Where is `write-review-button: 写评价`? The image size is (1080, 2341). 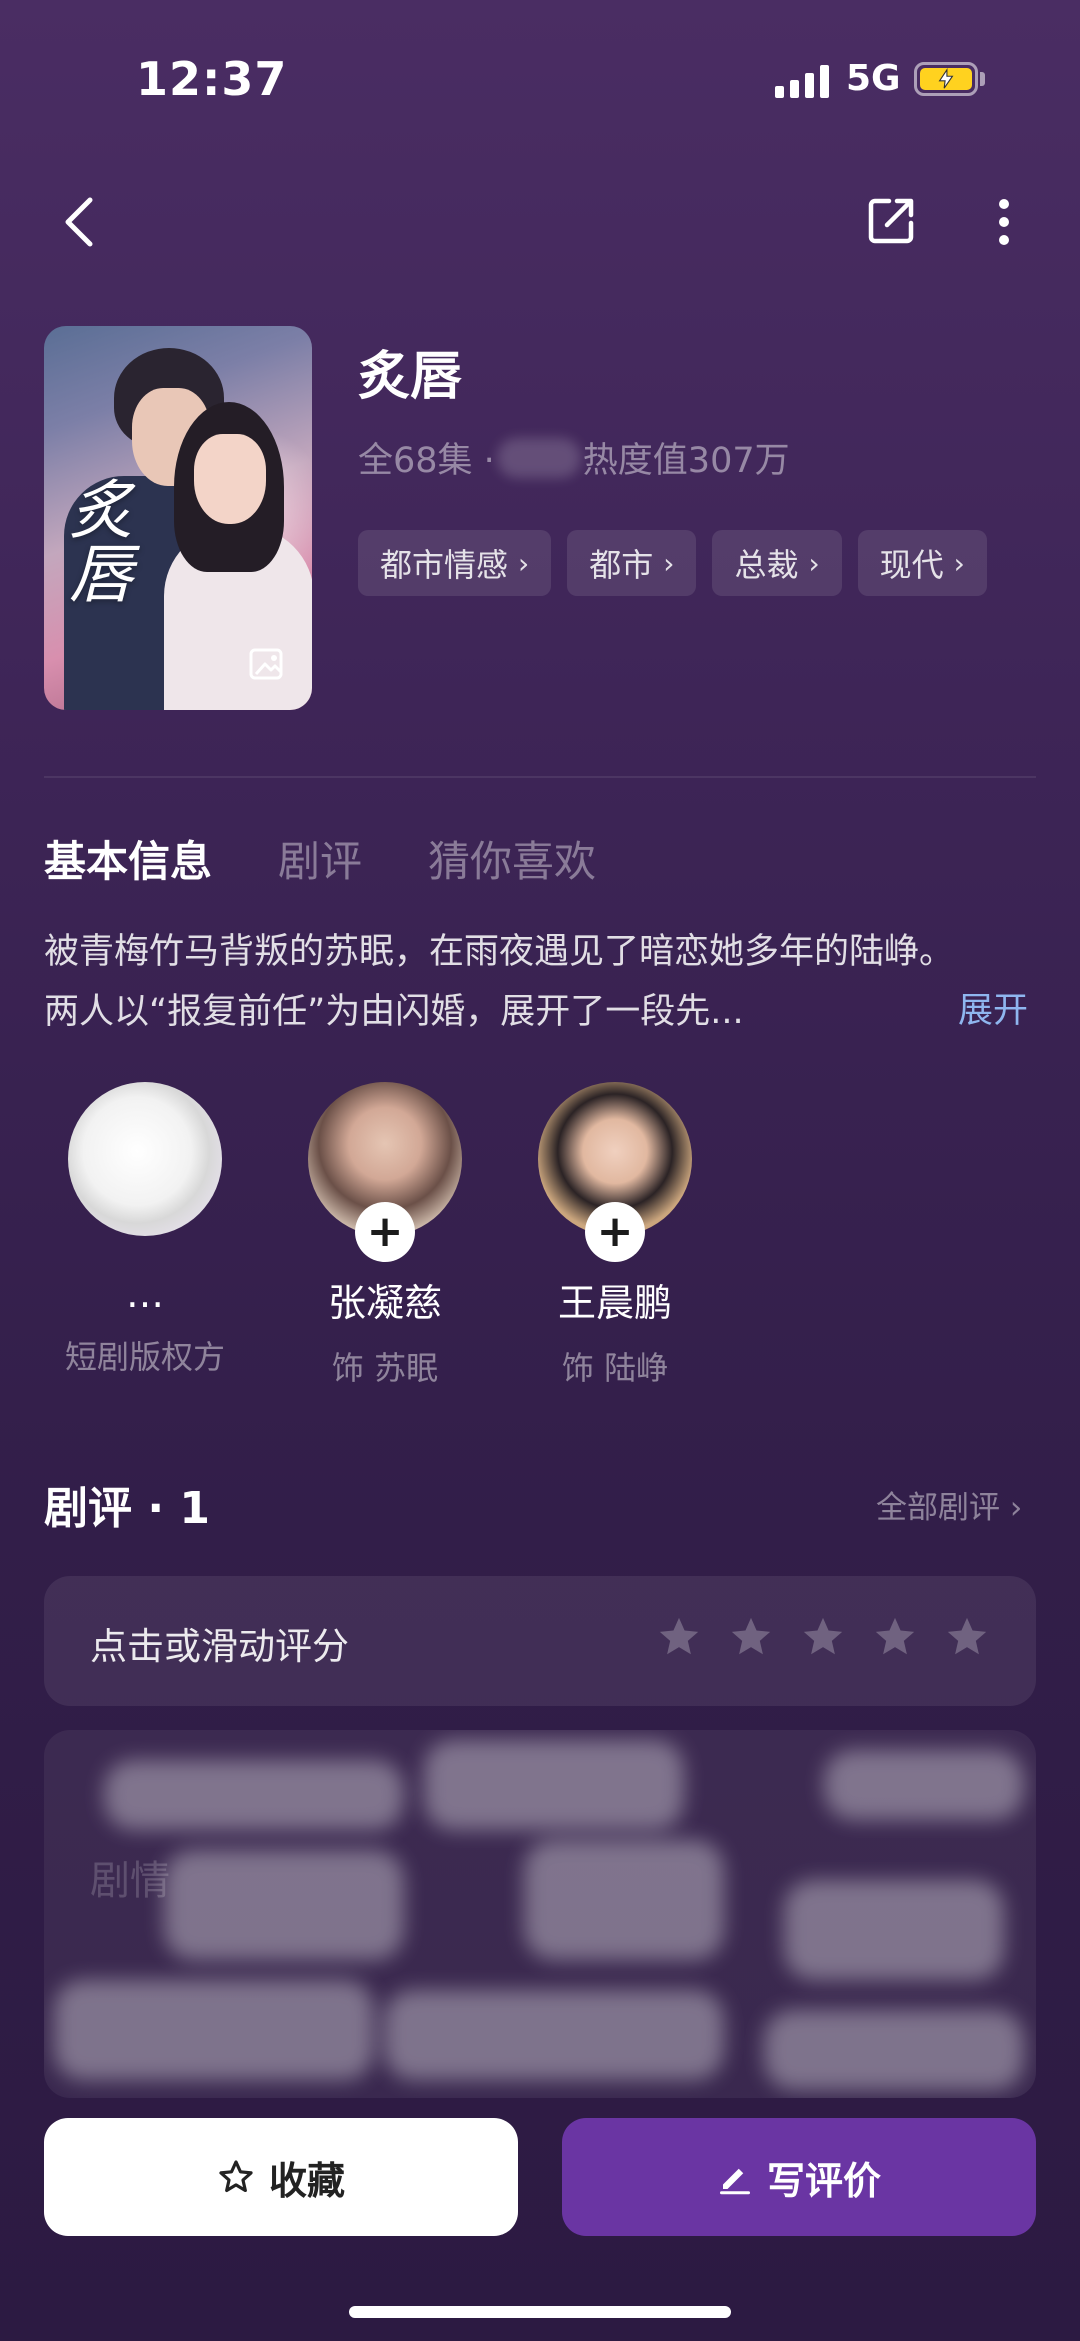 write-review-button: 写评价 is located at coordinates (799, 2177).